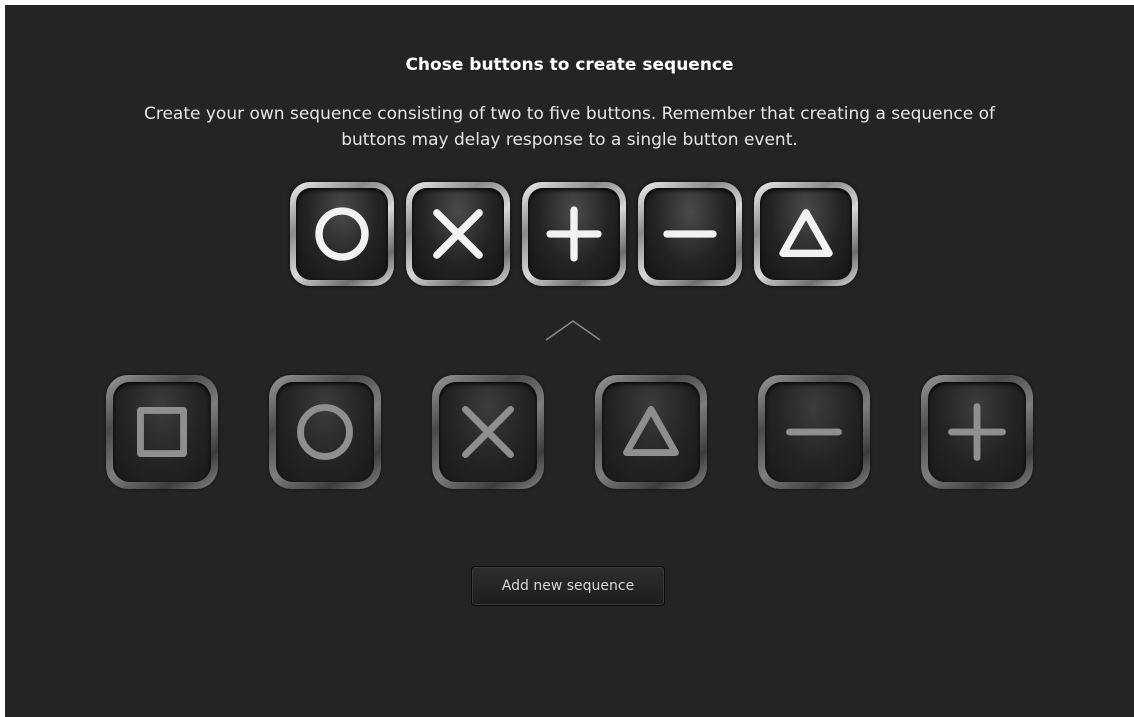 The width and height of the screenshot is (1134, 717). I want to click on palette-button-circle, so click(325, 432).